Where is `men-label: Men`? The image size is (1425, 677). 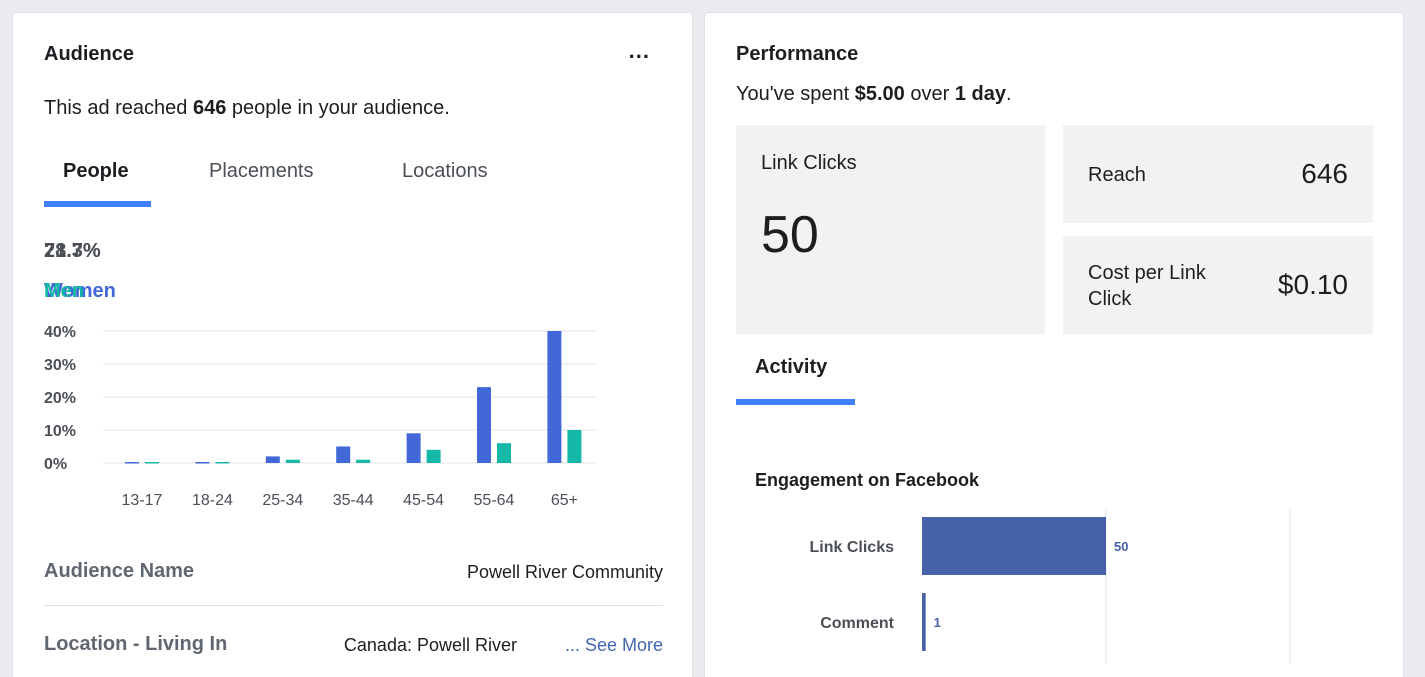 men-label: Men is located at coordinates (64, 291).